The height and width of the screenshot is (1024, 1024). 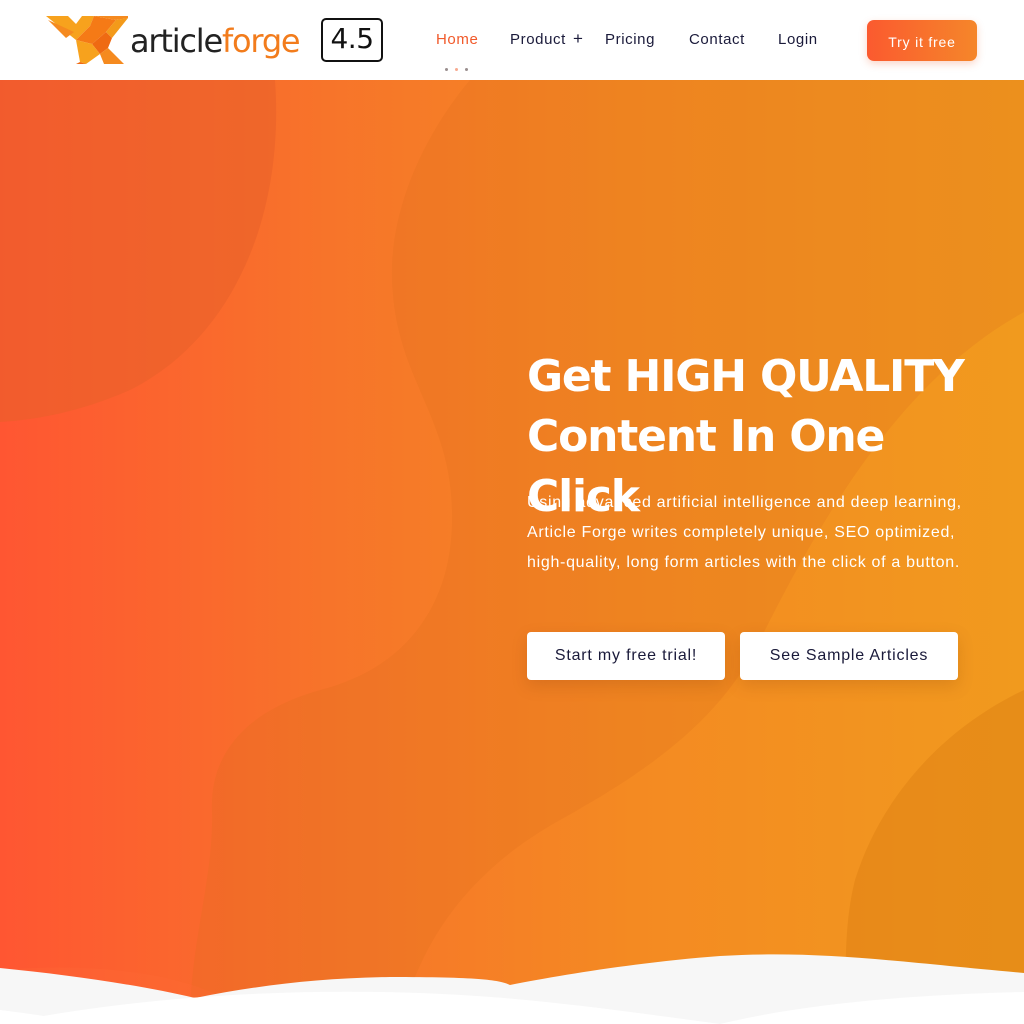 I want to click on see-sample-articles-button: See Sample Articles, so click(x=849, y=656).